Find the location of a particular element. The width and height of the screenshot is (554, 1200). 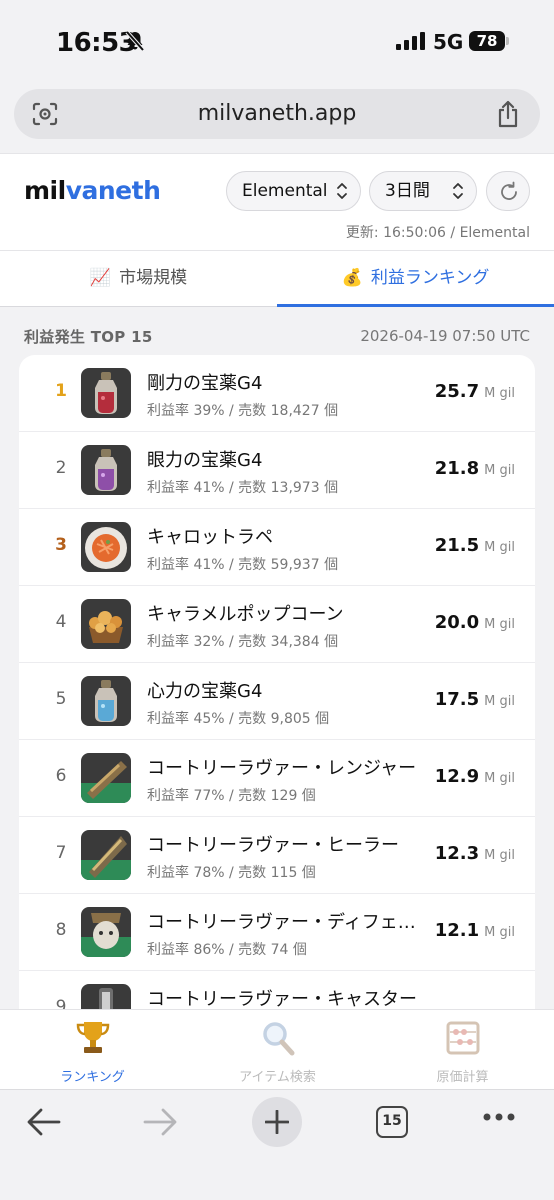

item-stats: 利益率 77% / 売数 129 個 is located at coordinates (231, 796).